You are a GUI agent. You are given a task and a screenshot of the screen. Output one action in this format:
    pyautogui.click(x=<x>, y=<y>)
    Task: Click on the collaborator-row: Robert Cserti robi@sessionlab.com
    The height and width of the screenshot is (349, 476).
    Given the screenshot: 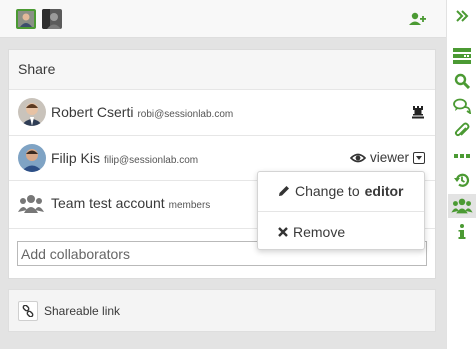 What is the action you would take?
    pyautogui.click(x=222, y=113)
    